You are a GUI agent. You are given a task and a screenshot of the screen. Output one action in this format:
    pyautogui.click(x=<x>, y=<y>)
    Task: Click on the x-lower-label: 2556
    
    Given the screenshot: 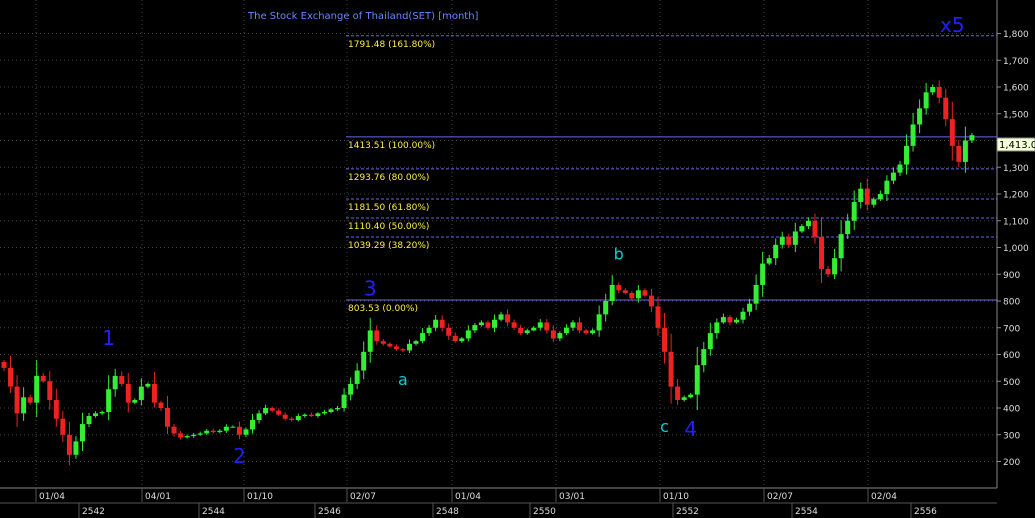 What is the action you would take?
    pyautogui.click(x=925, y=512)
    